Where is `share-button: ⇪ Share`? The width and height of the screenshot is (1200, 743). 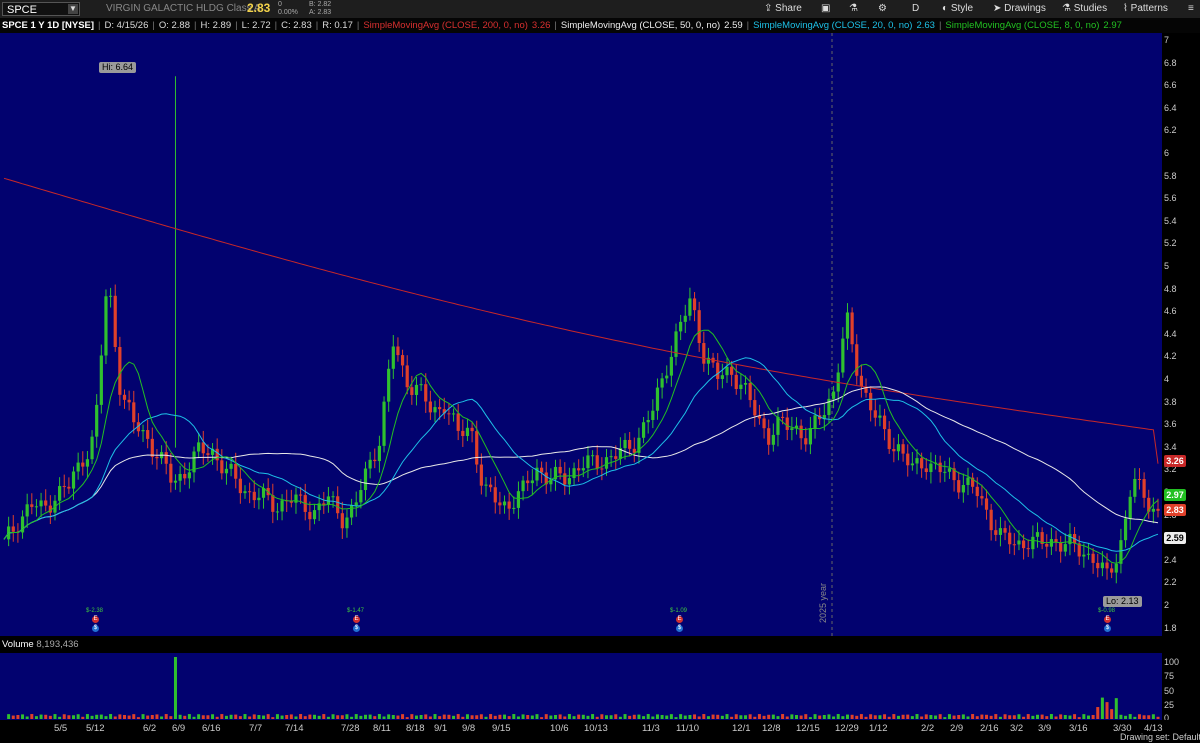 share-button: ⇪ Share is located at coordinates (783, 9).